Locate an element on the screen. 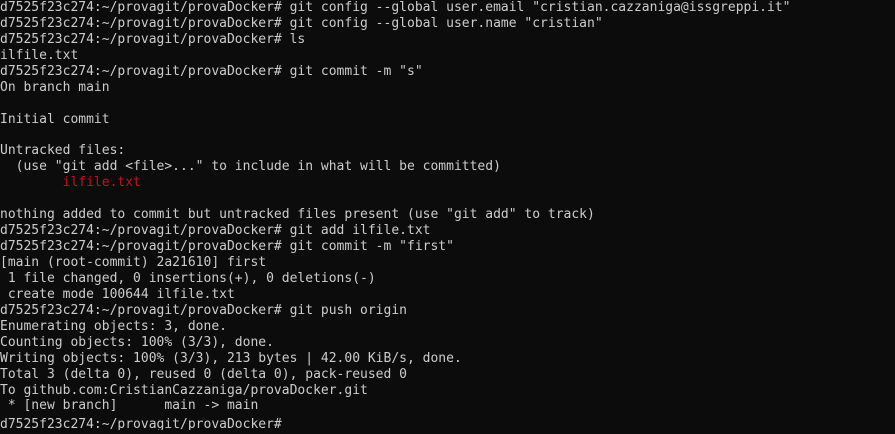 This screenshot has width=895, height=434. terminal-line: create mode 100644 ilfile.txt is located at coordinates (117, 294).